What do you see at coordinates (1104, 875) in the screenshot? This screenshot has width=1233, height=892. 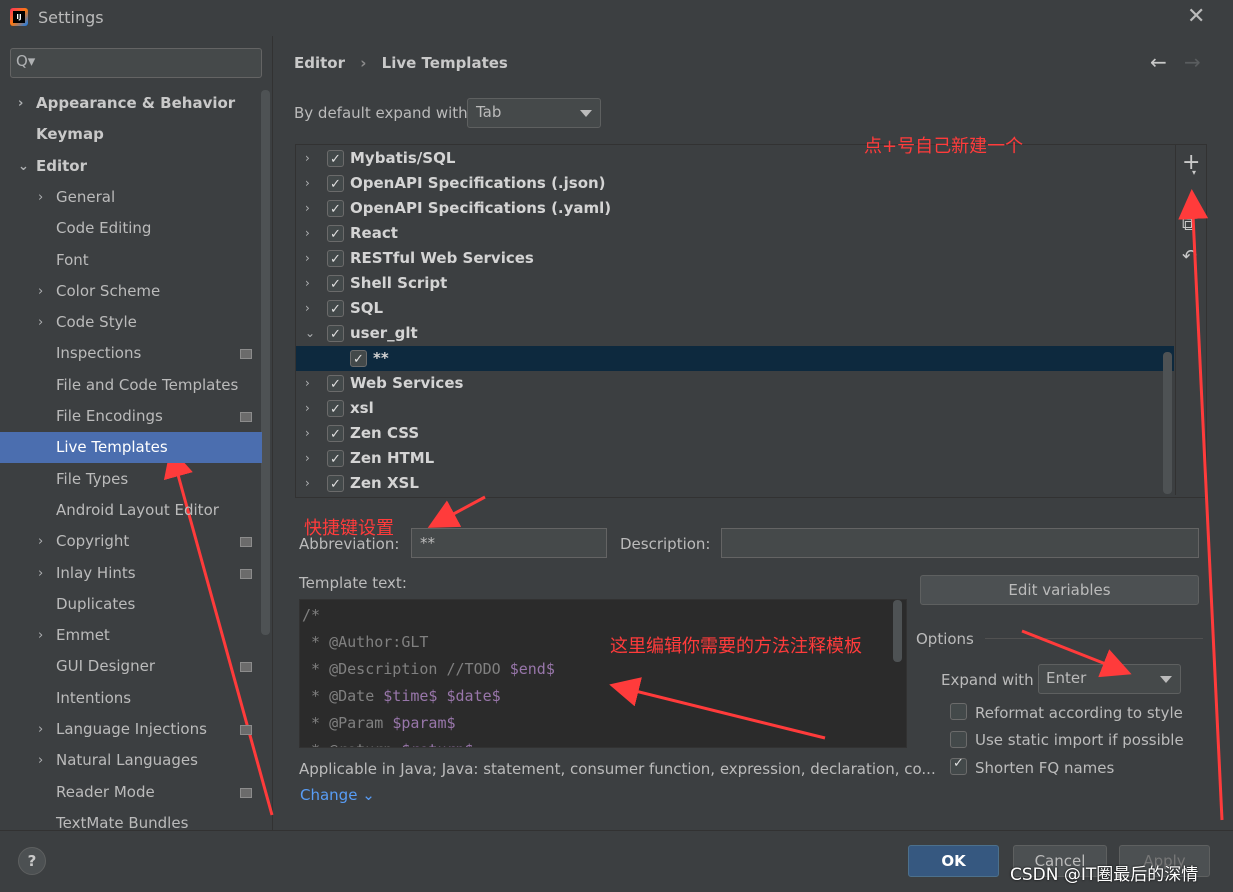 I see `watermark: CSDN @IT圈最后的深情` at bounding box center [1104, 875].